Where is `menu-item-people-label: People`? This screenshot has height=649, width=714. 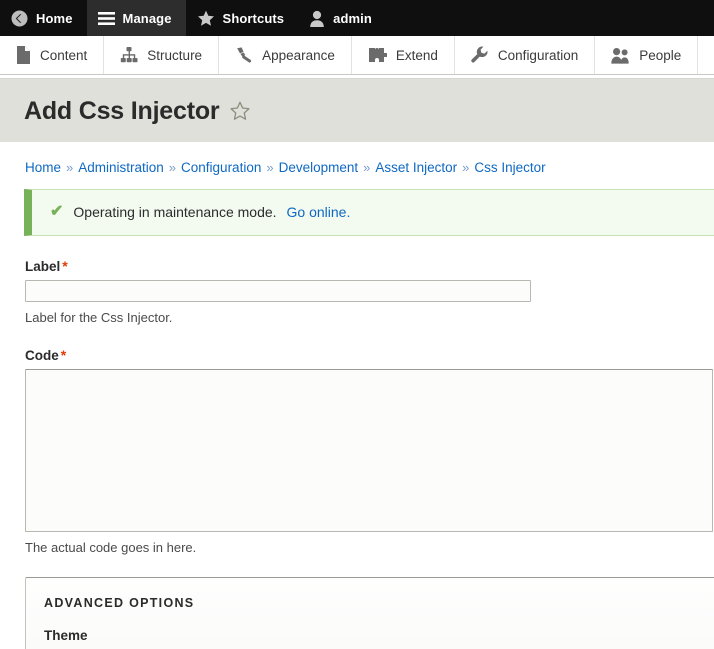 menu-item-people-label: People is located at coordinates (660, 55).